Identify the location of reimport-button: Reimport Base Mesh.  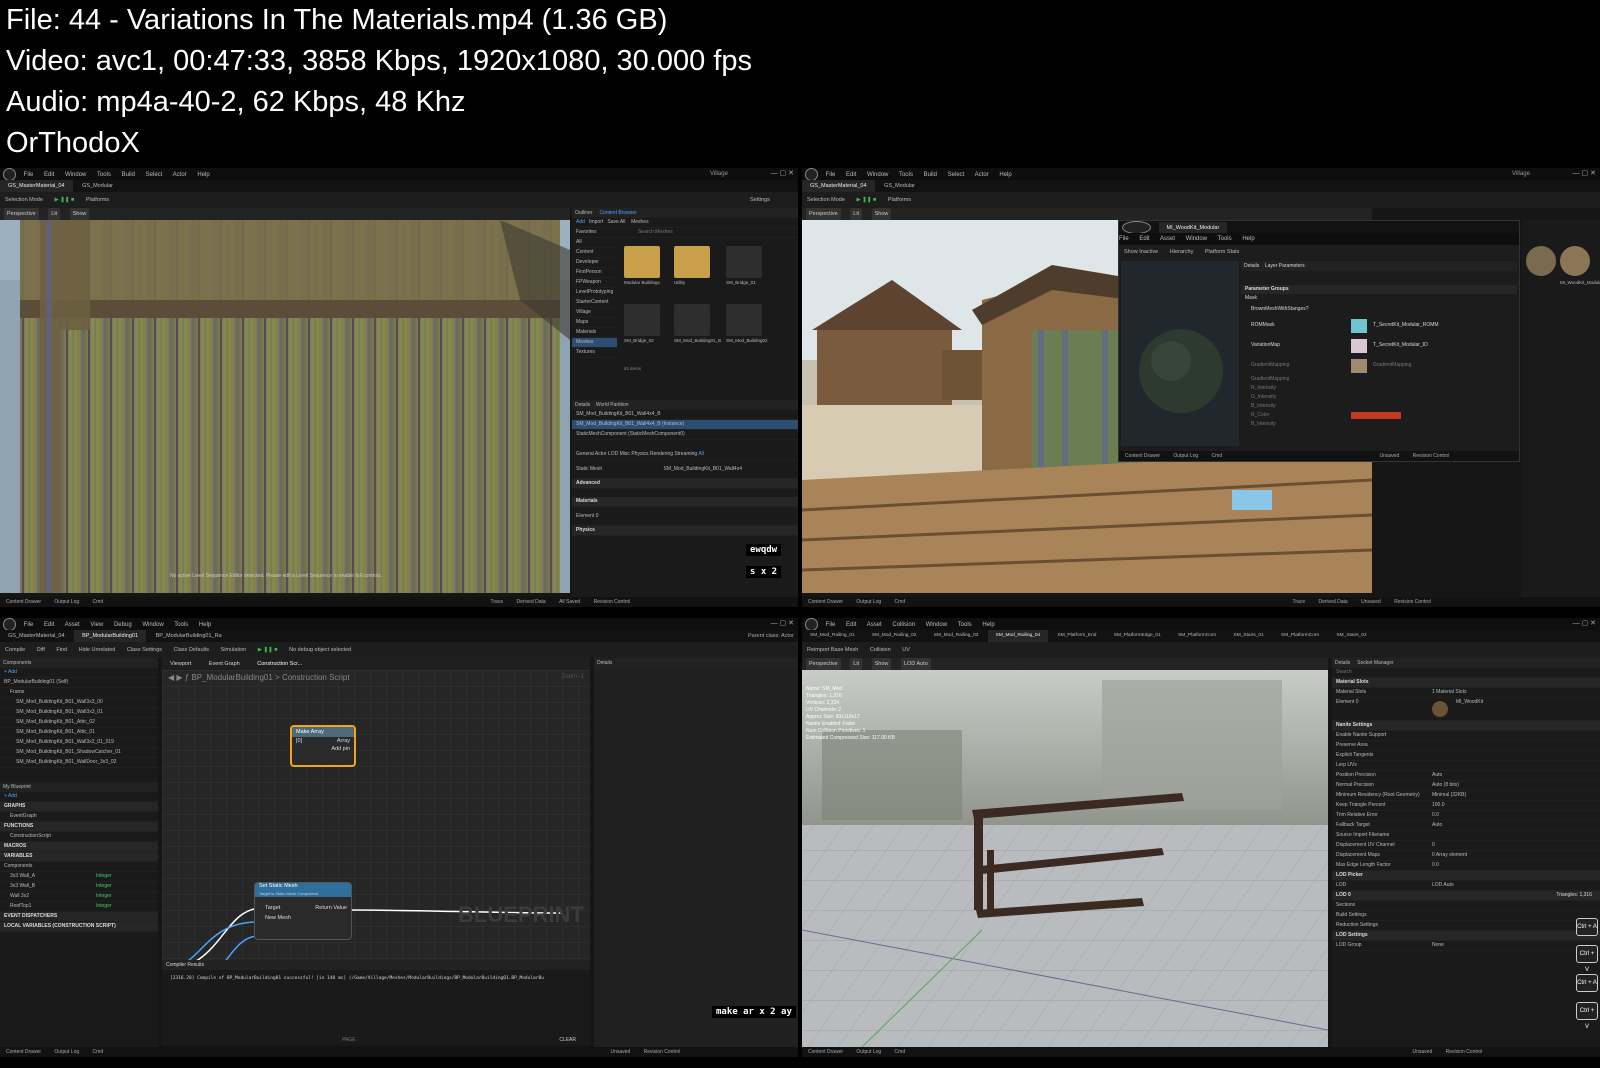
(832, 650).